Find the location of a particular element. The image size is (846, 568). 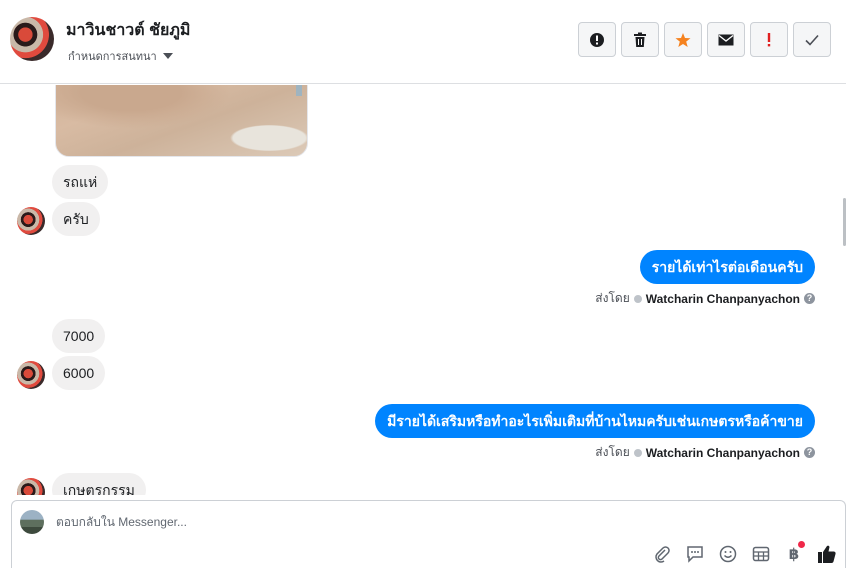

smiley-icon is located at coordinates (728, 554).